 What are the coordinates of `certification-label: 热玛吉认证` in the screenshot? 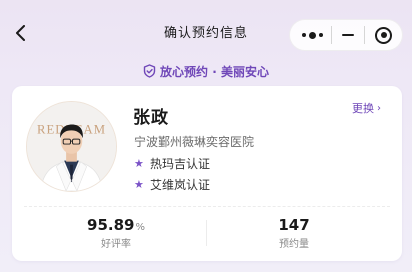 It's located at (180, 164).